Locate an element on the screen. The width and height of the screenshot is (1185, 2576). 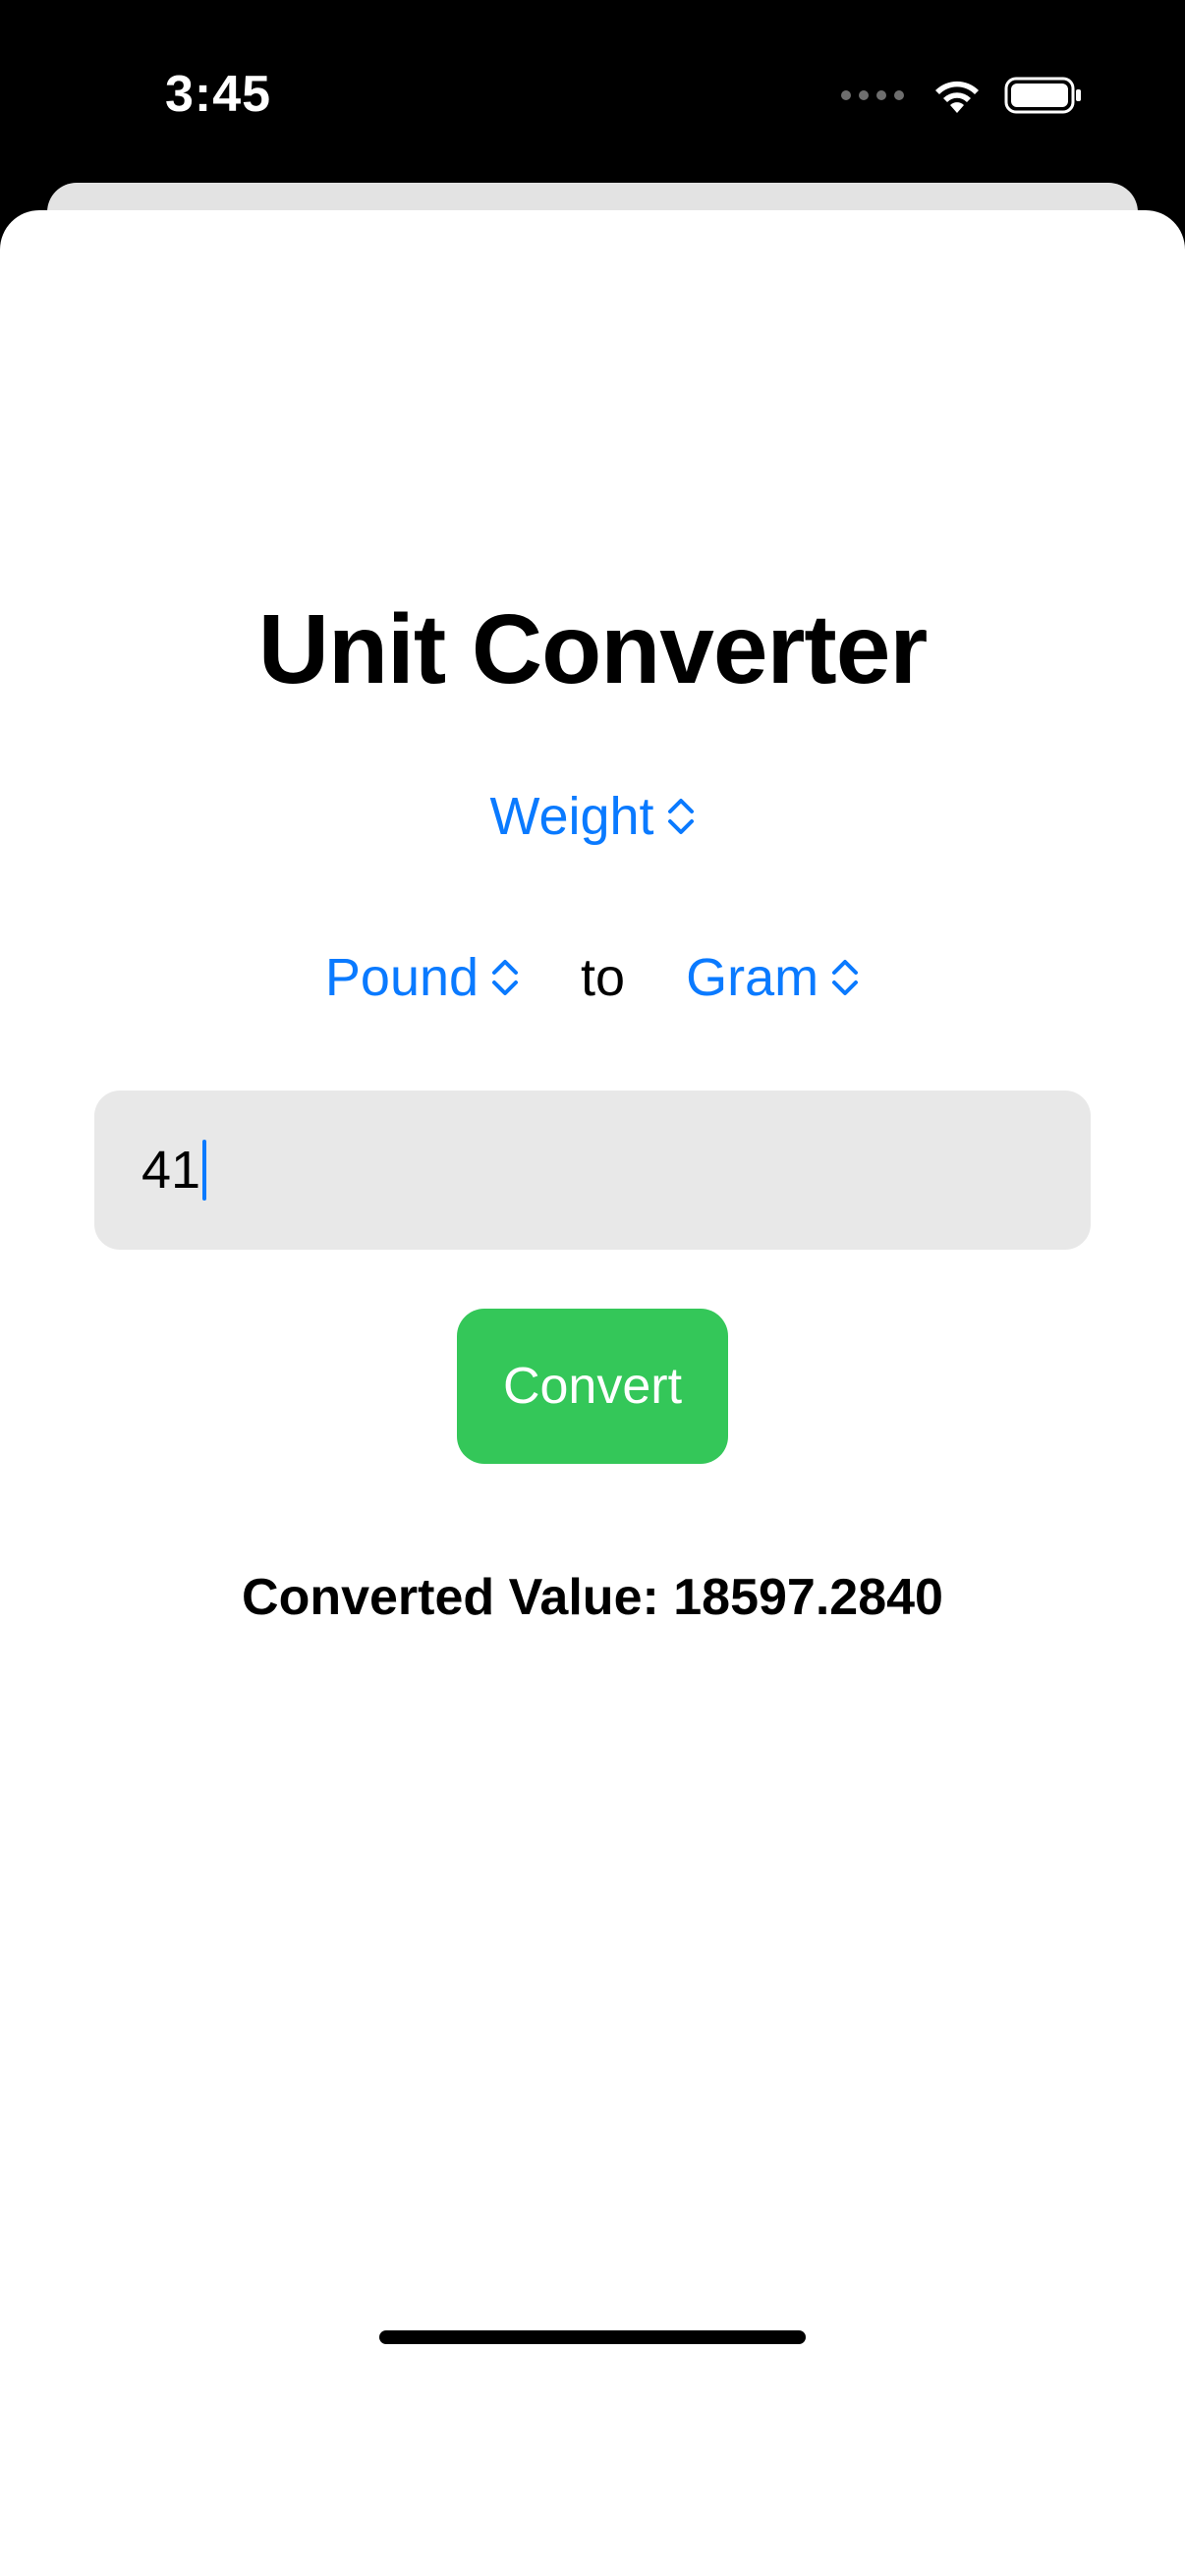
battery-icon is located at coordinates (1042, 95).